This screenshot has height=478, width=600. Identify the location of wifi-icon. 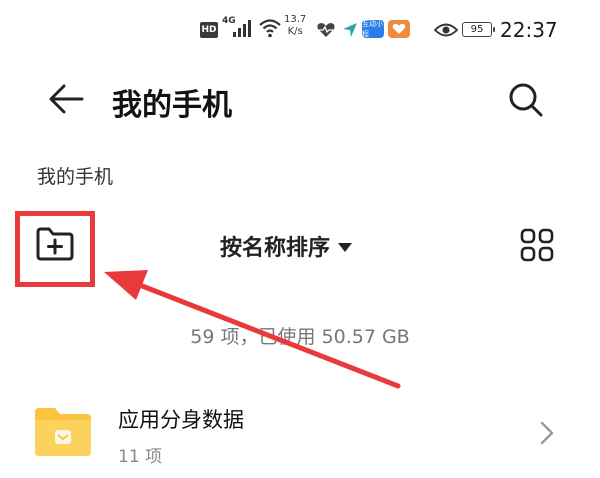
(270, 28).